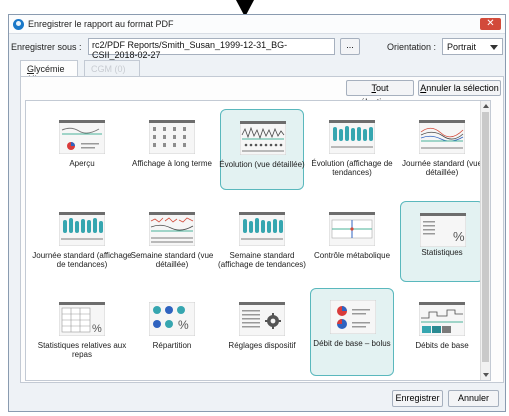 This screenshot has width=509, height=416. I want to click on tile-affichage-long-terme: Affichage à long terme, so click(172, 149).